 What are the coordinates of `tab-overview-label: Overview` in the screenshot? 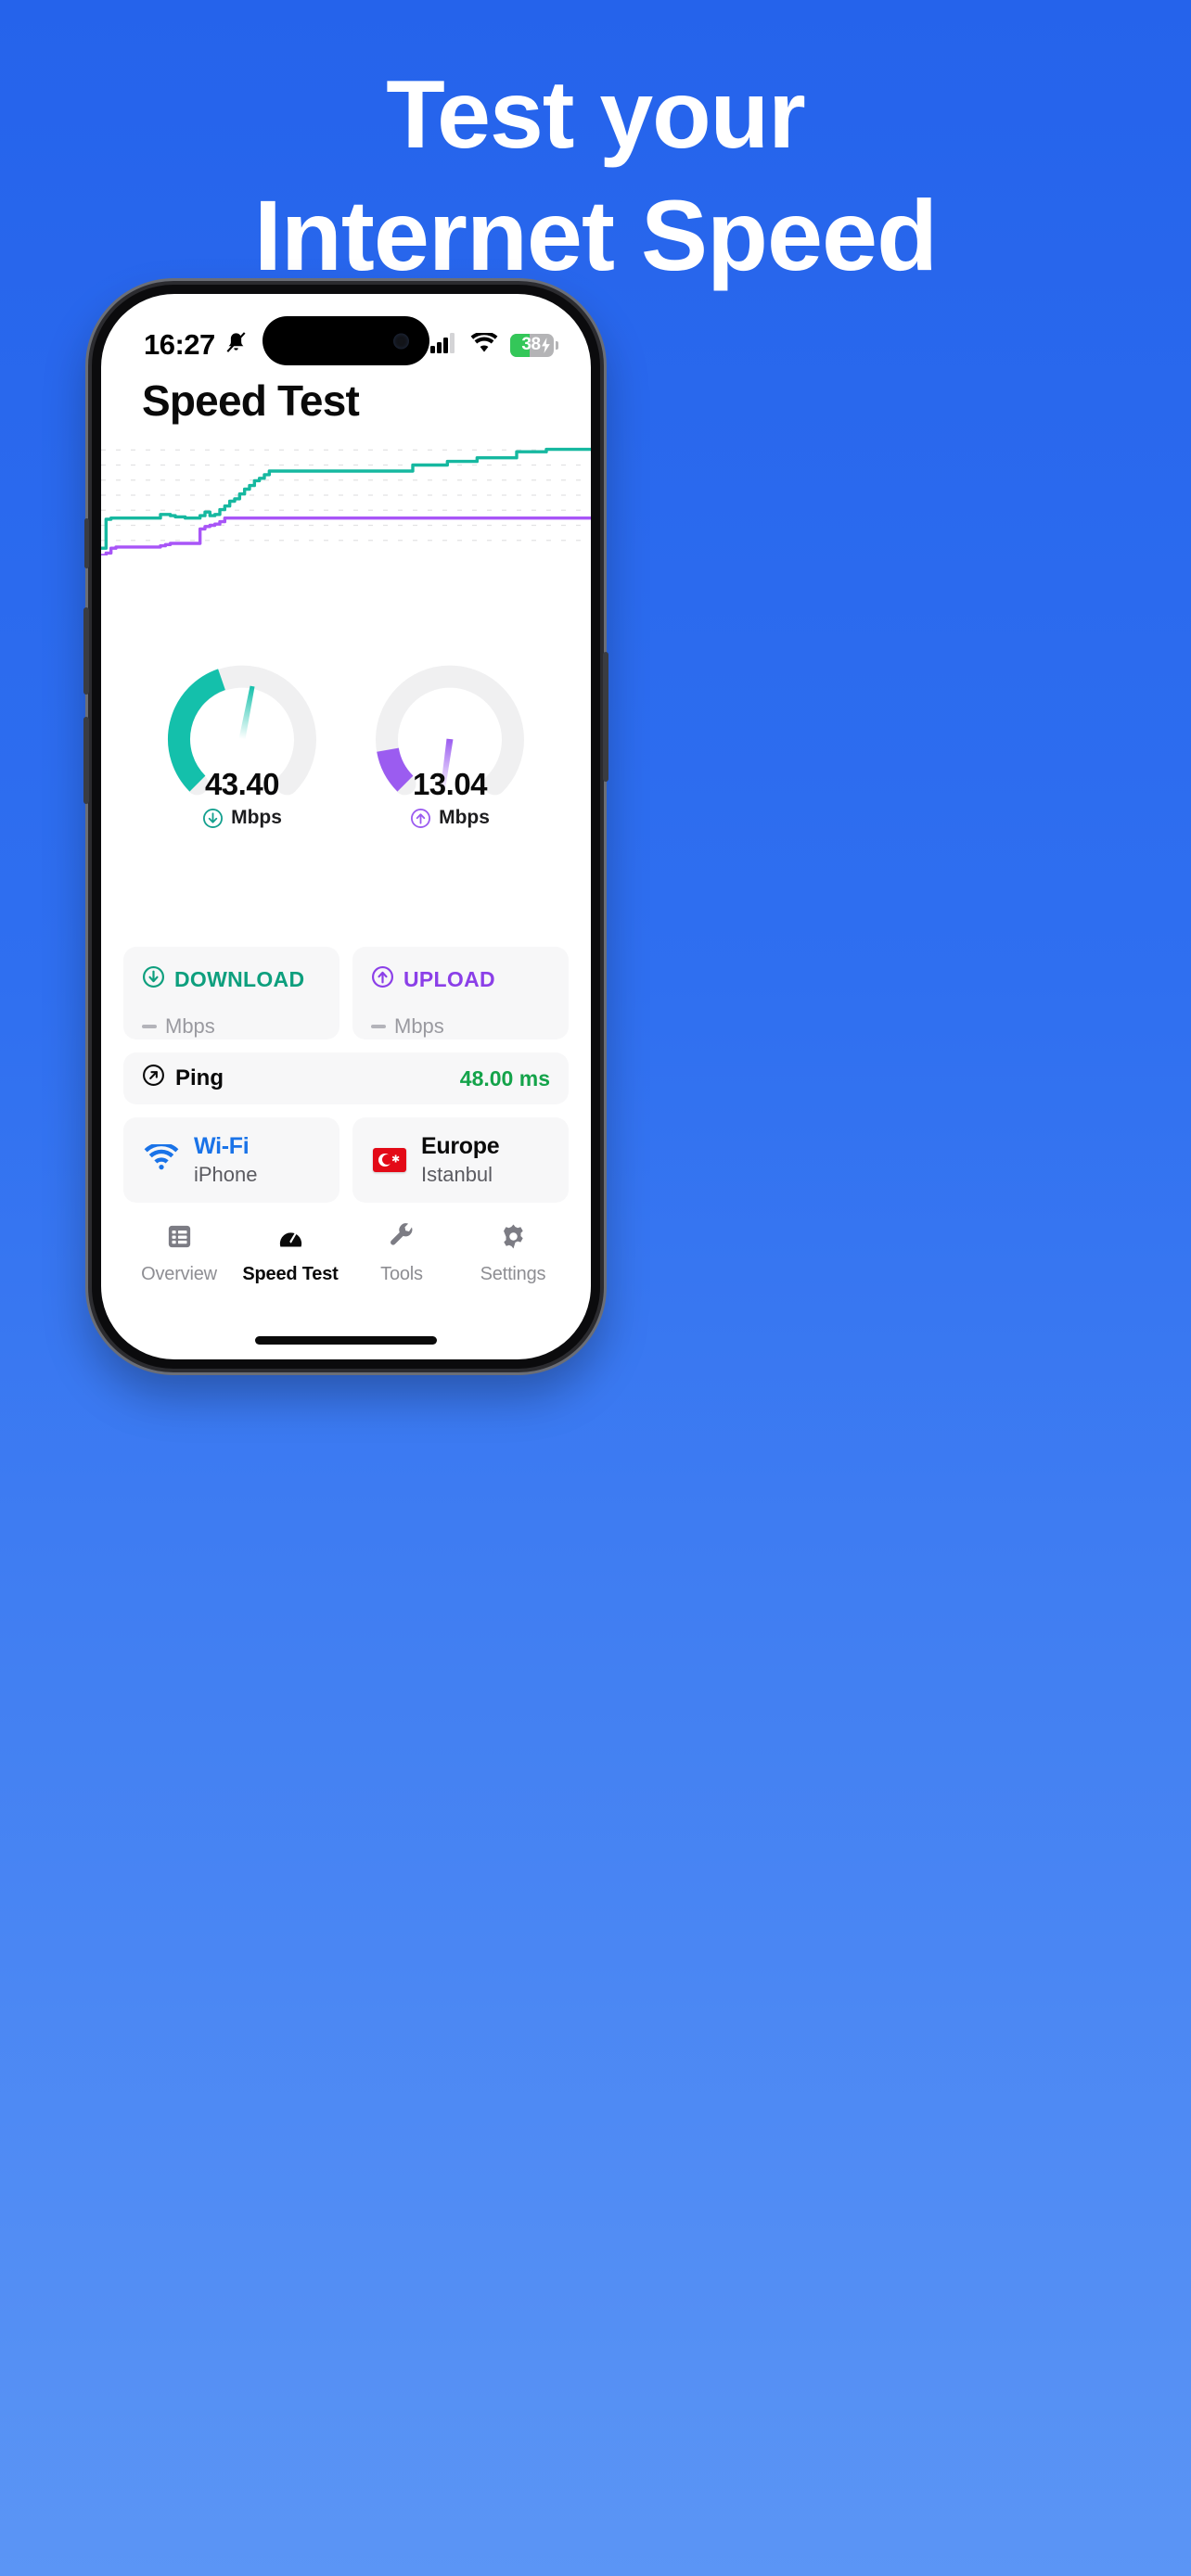 It's located at (179, 1274).